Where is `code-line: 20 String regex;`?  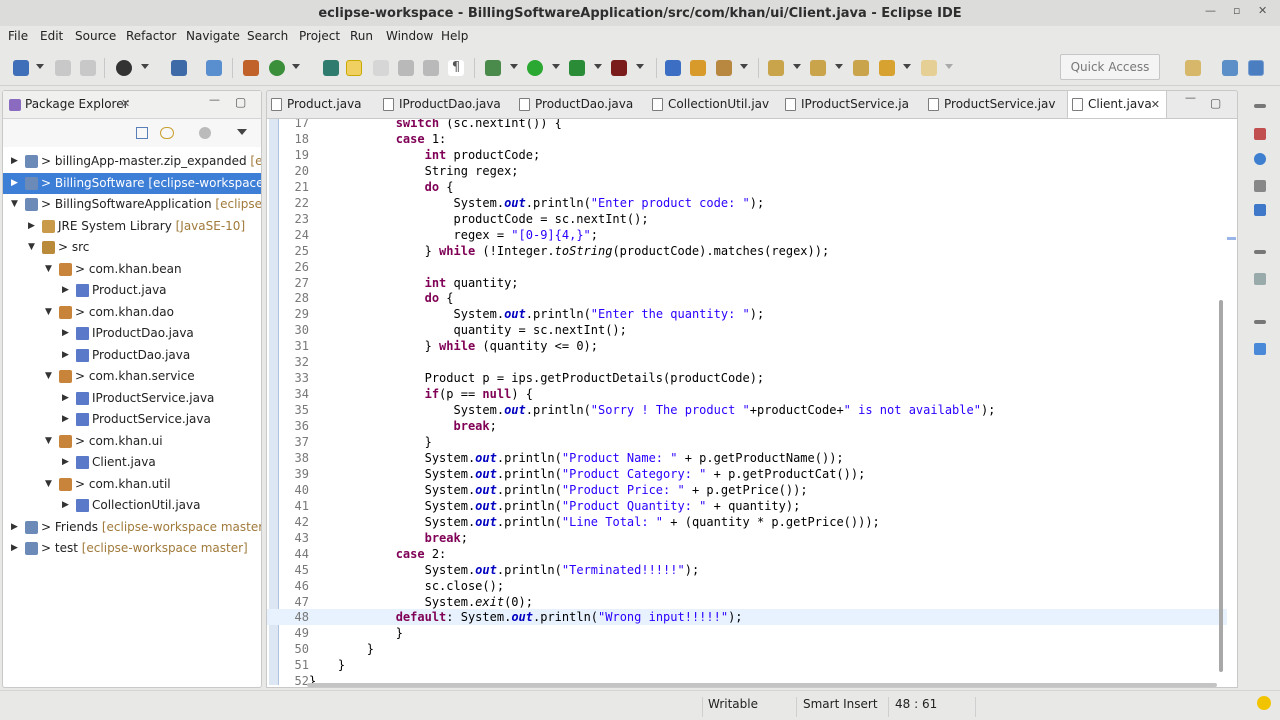
code-line: 20 String regex; is located at coordinates (747, 171).